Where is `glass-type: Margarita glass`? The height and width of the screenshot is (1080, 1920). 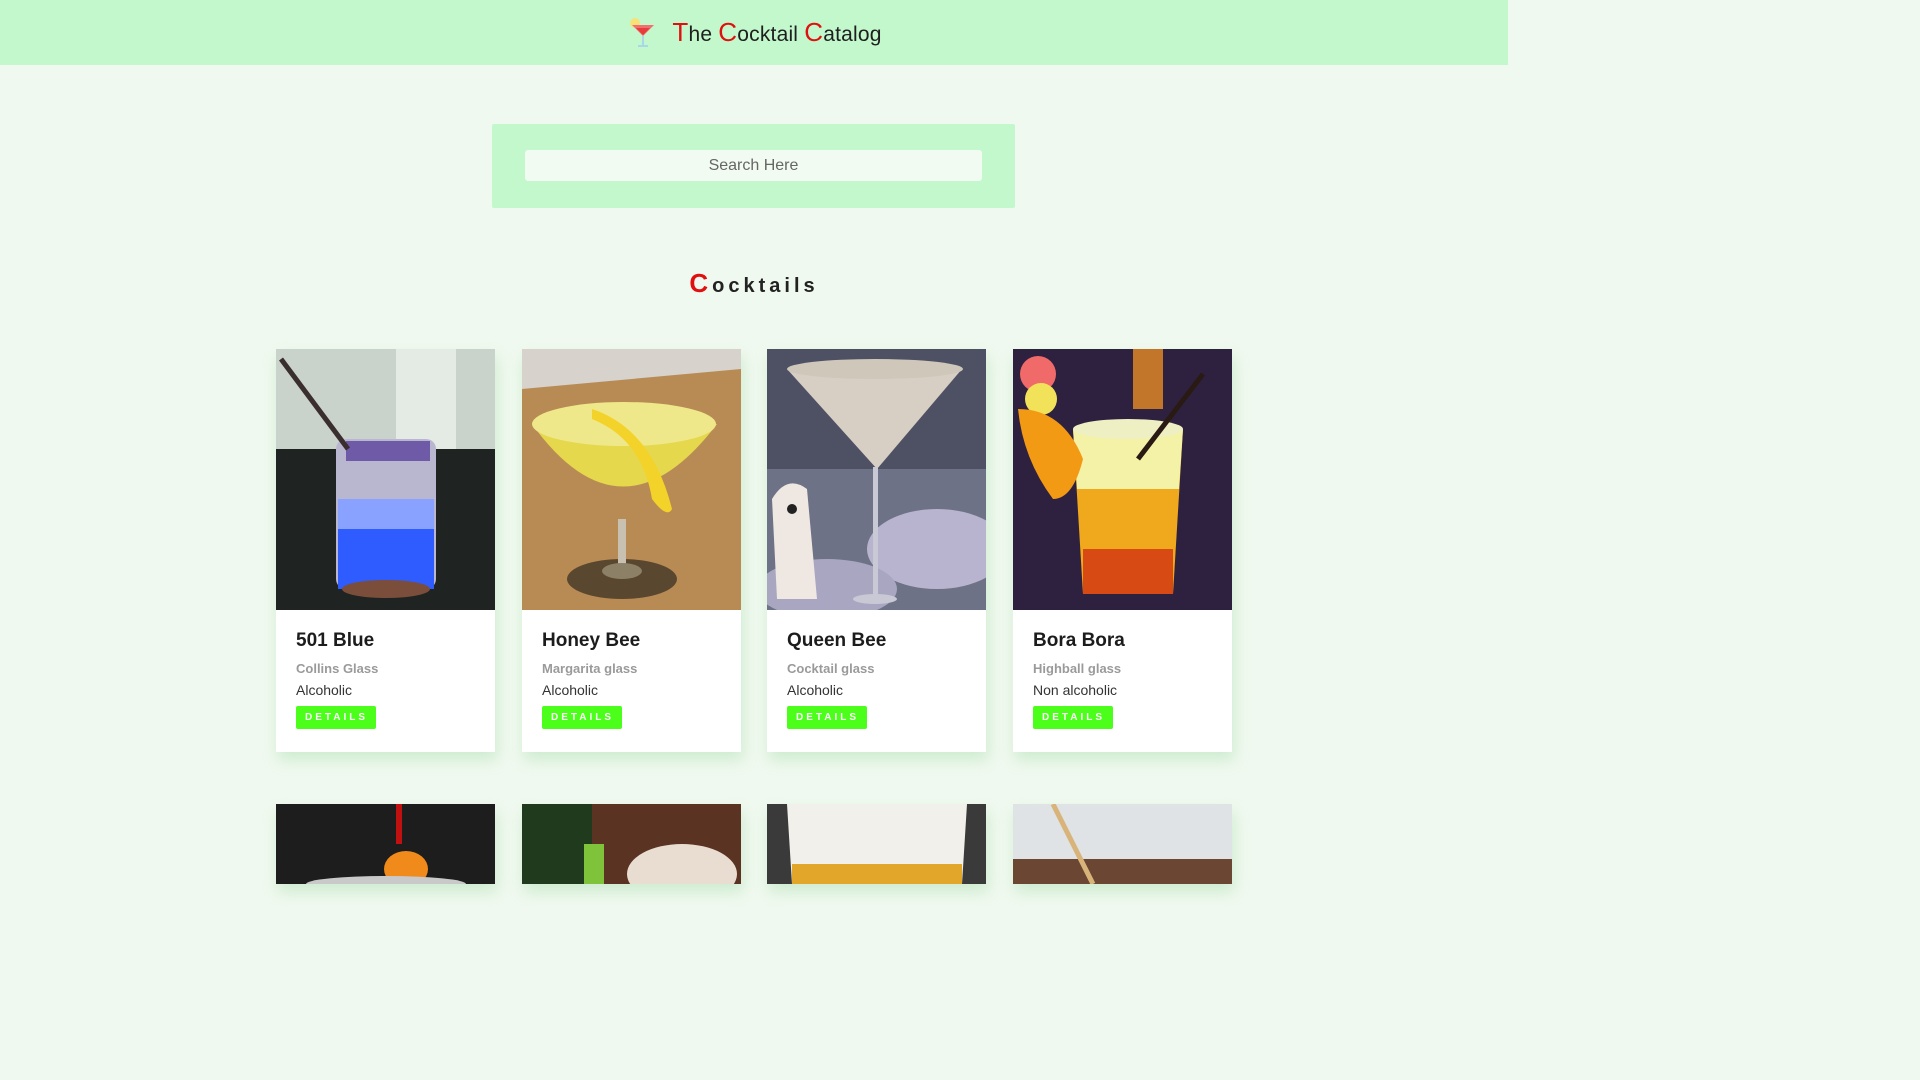
glass-type: Margarita glass is located at coordinates (590, 668).